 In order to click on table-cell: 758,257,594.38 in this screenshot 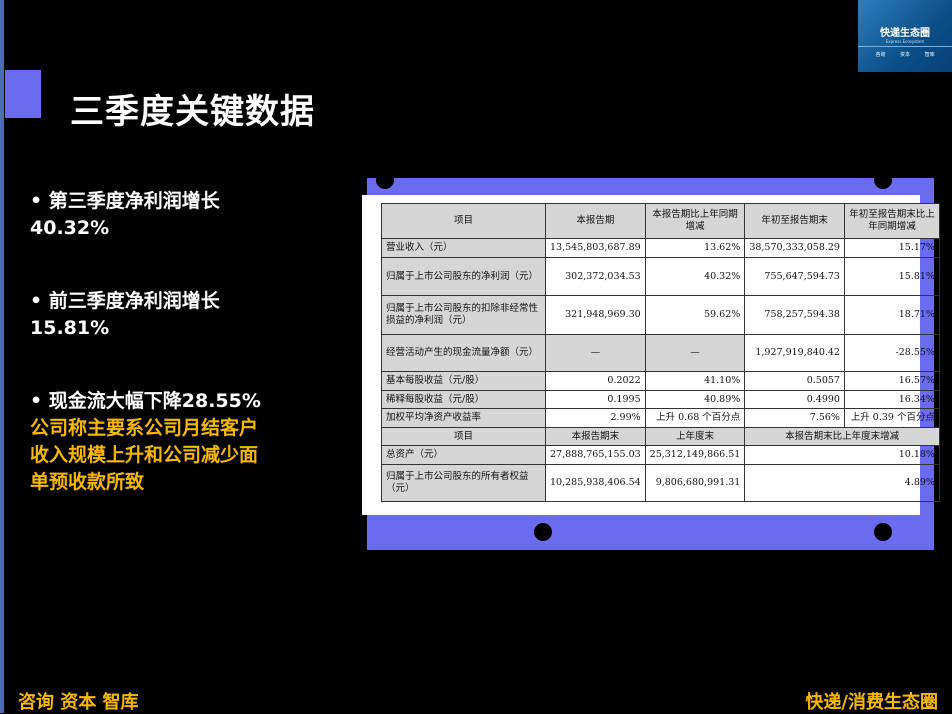, I will do `click(794, 315)`.